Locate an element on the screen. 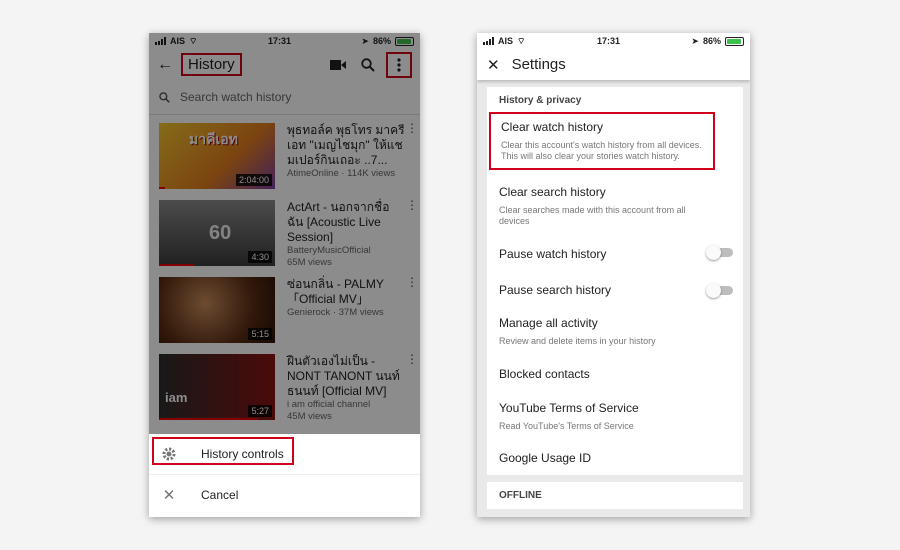  item-title: Blocked contacts is located at coordinates (544, 374).